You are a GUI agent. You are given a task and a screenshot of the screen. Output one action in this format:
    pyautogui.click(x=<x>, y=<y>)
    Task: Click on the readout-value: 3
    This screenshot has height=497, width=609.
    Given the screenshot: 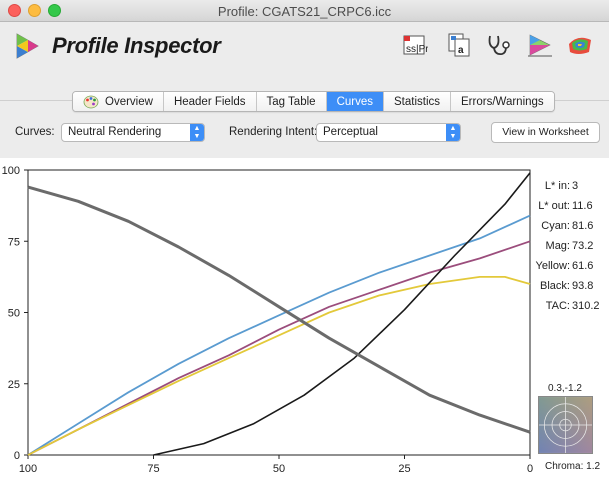 What is the action you would take?
    pyautogui.click(x=575, y=186)
    